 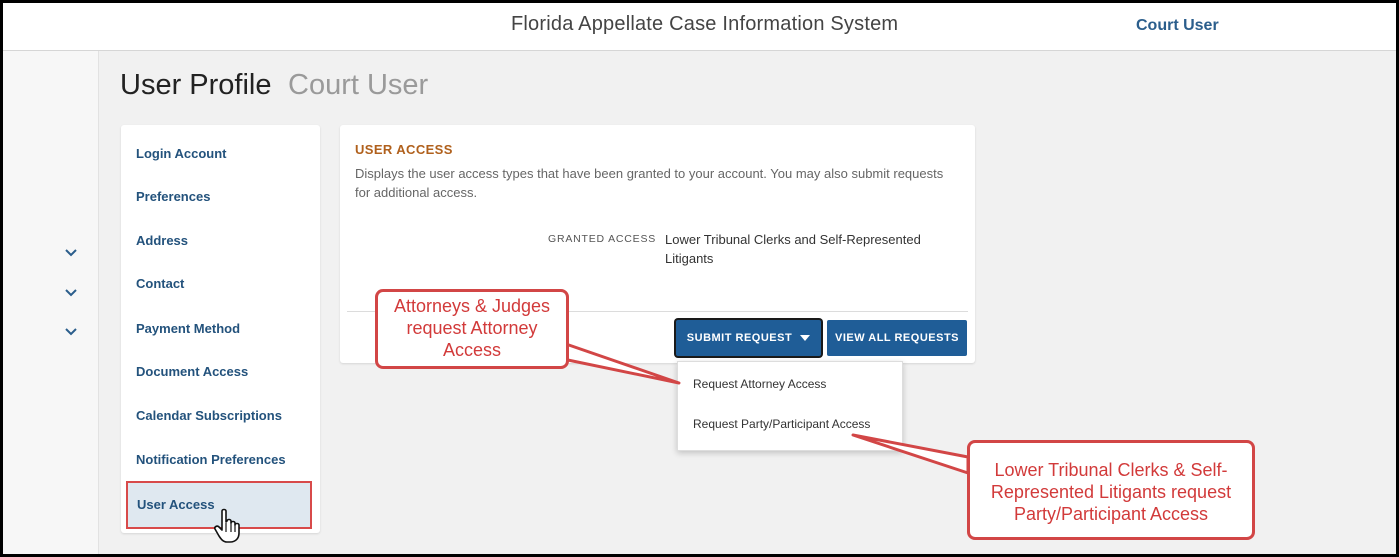 I want to click on callout-arrow-party, so click(x=910, y=454).